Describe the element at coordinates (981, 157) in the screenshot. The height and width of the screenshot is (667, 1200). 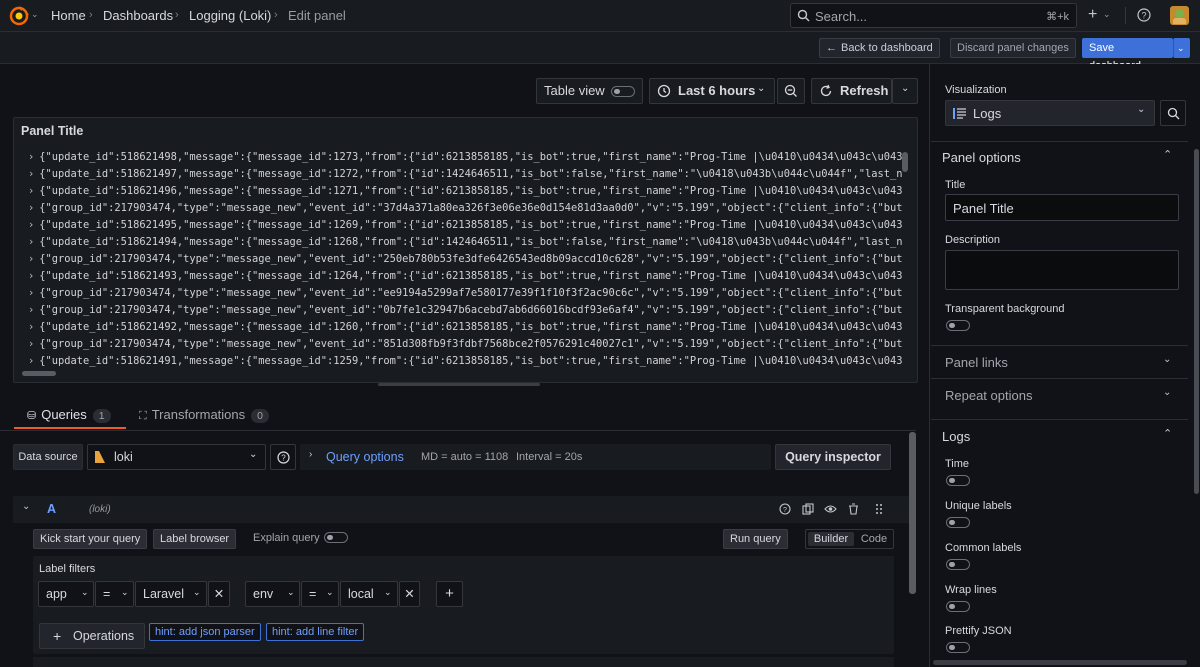
I see `panel-options-heading: Panel options` at that location.